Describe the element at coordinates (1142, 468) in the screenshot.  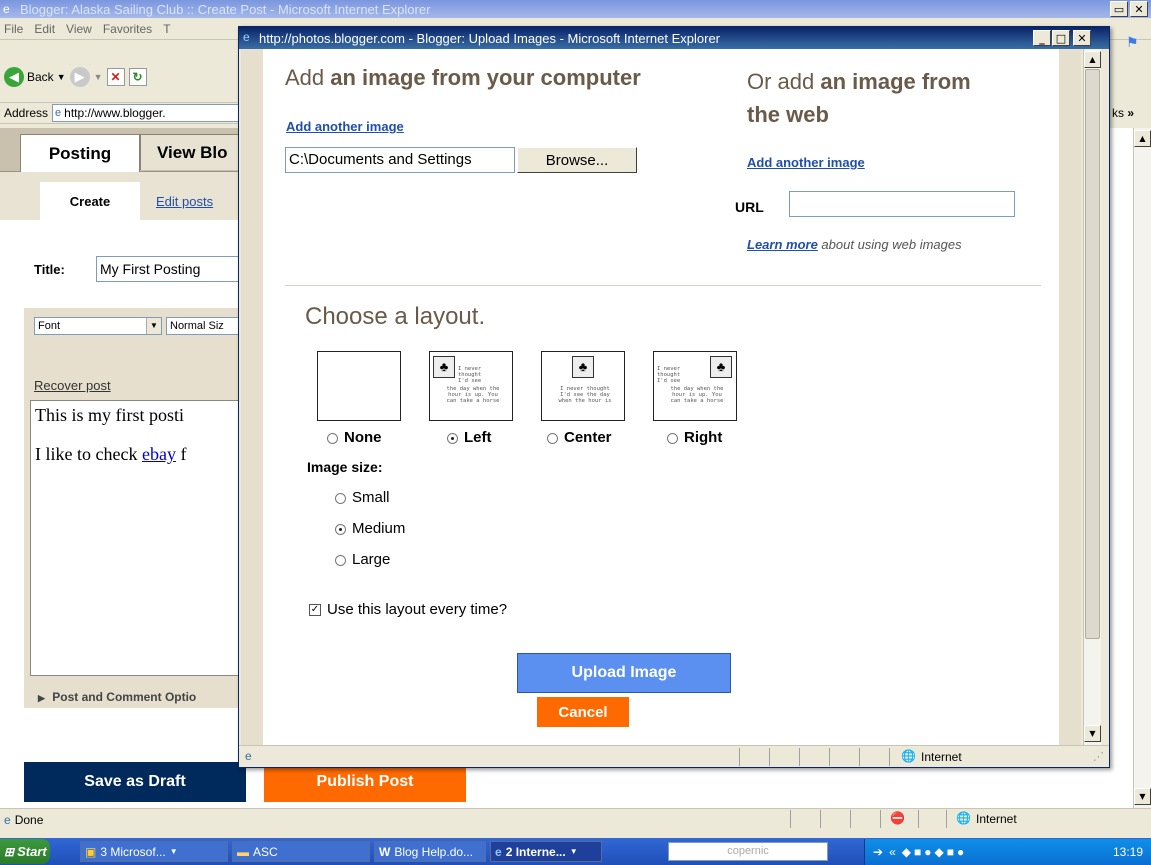
I see `parent-scrollbar: ▲ ▼` at that location.